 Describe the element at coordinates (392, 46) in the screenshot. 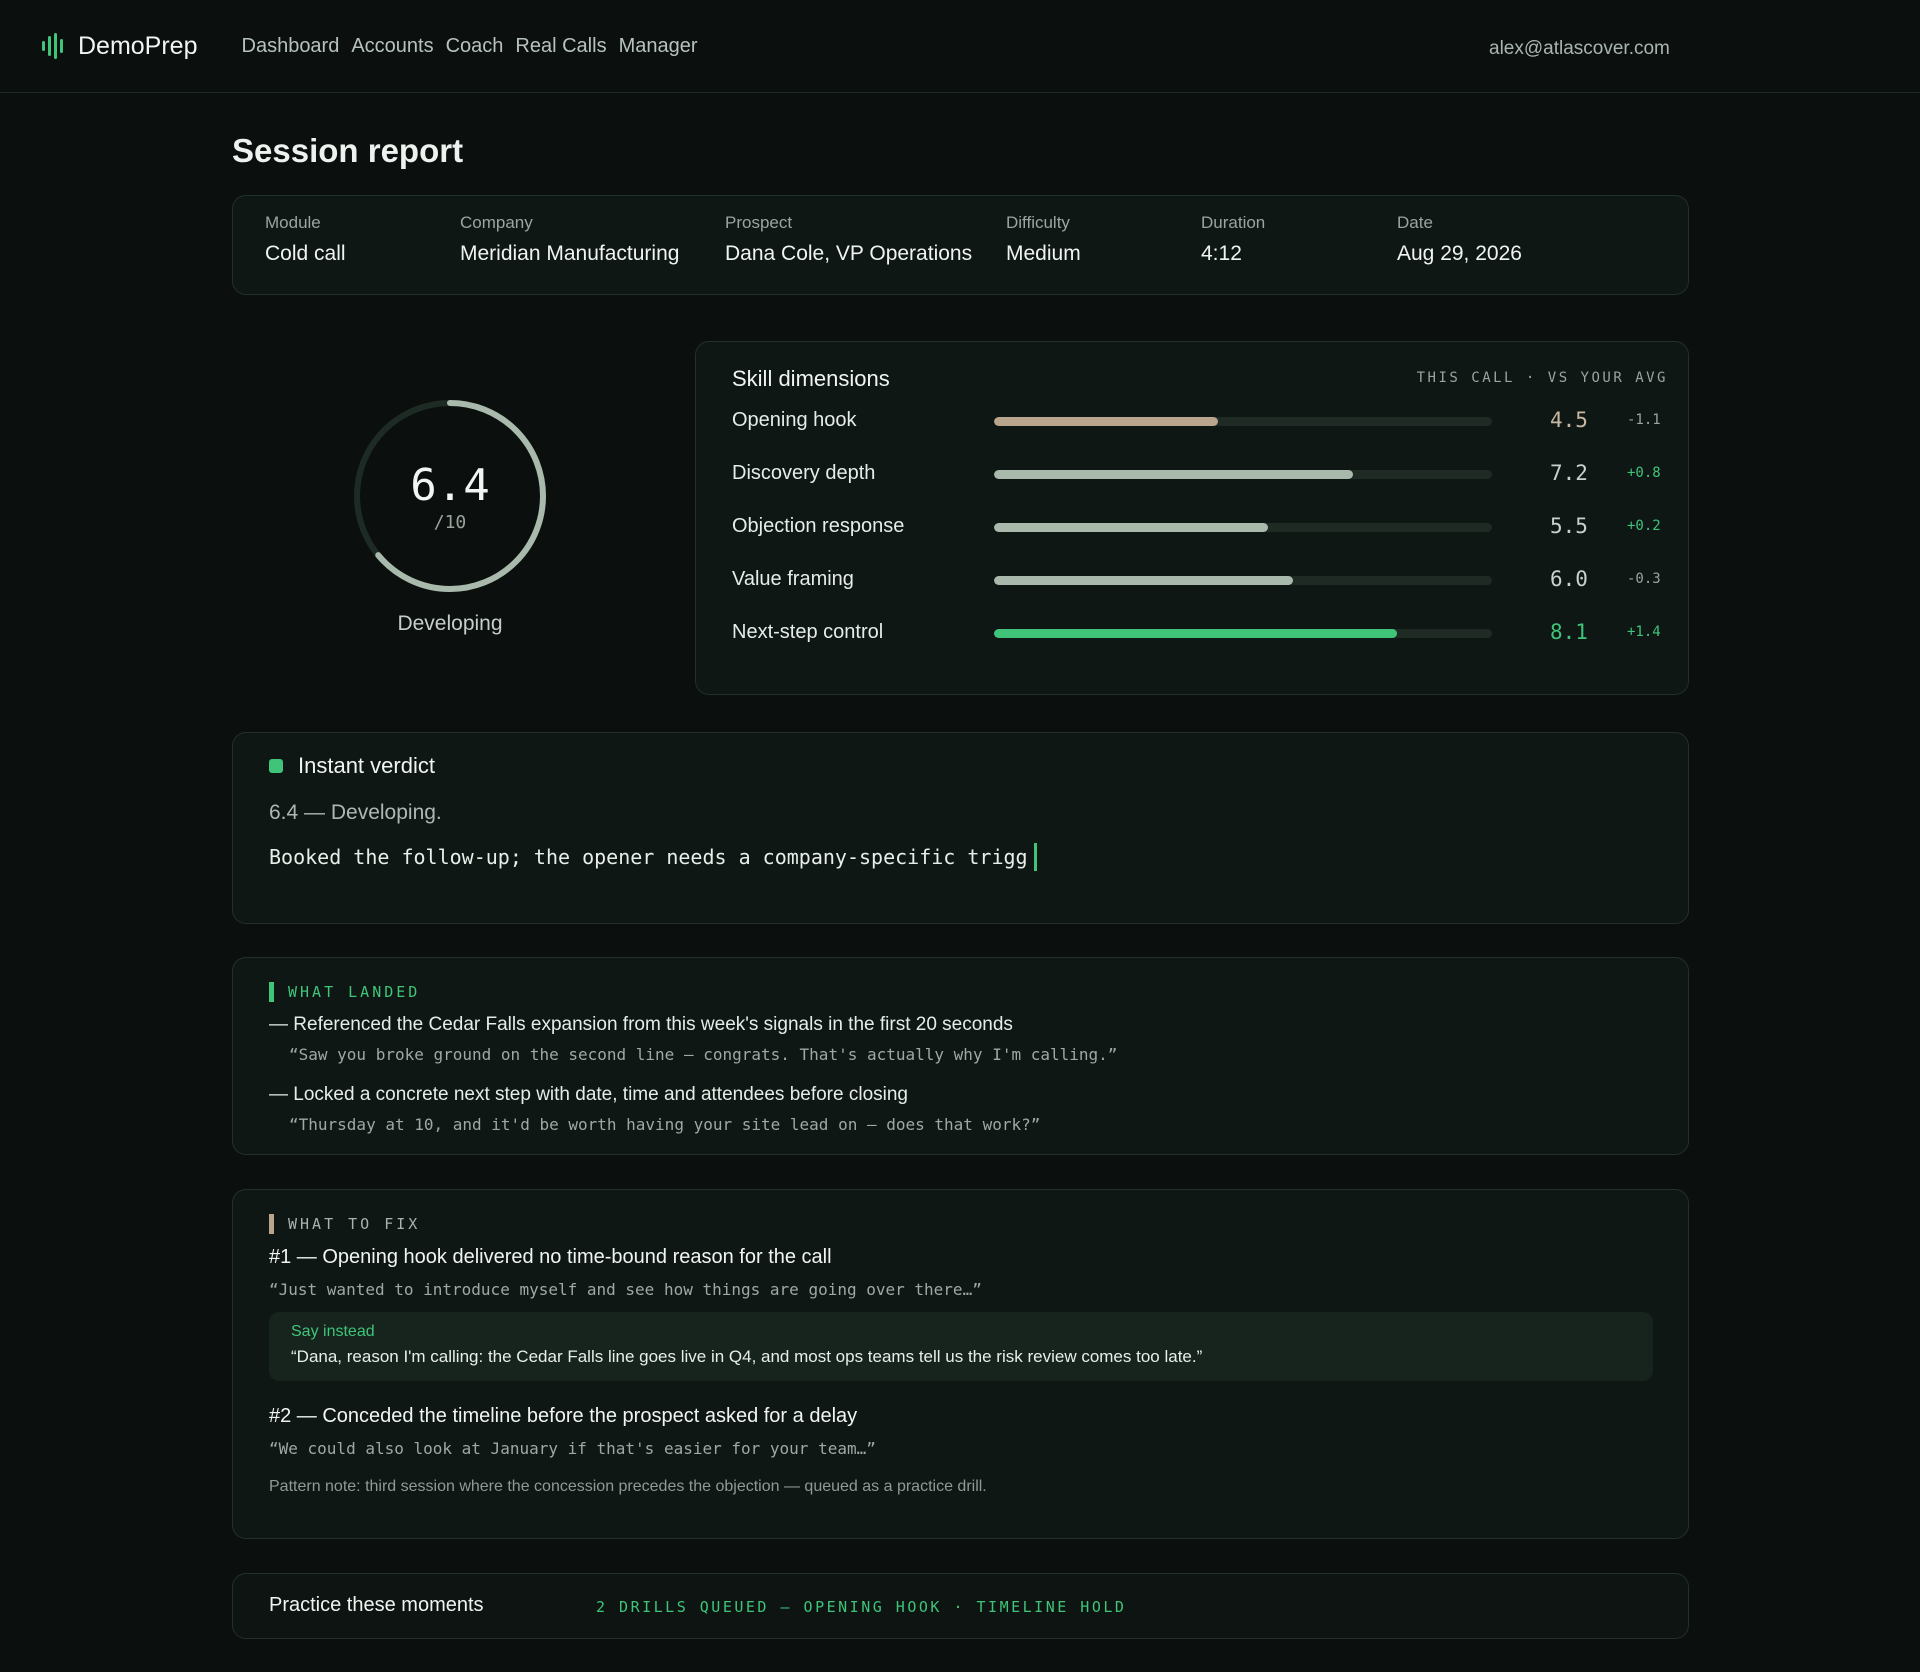

I see `nav-accounts: Accounts` at that location.